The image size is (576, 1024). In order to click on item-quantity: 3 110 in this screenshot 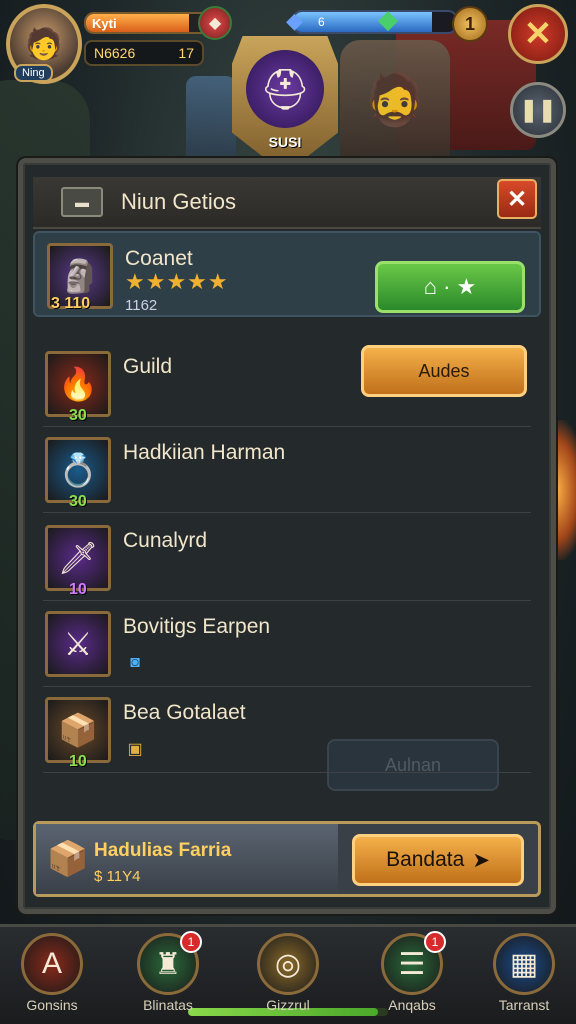, I will do `click(71, 303)`.